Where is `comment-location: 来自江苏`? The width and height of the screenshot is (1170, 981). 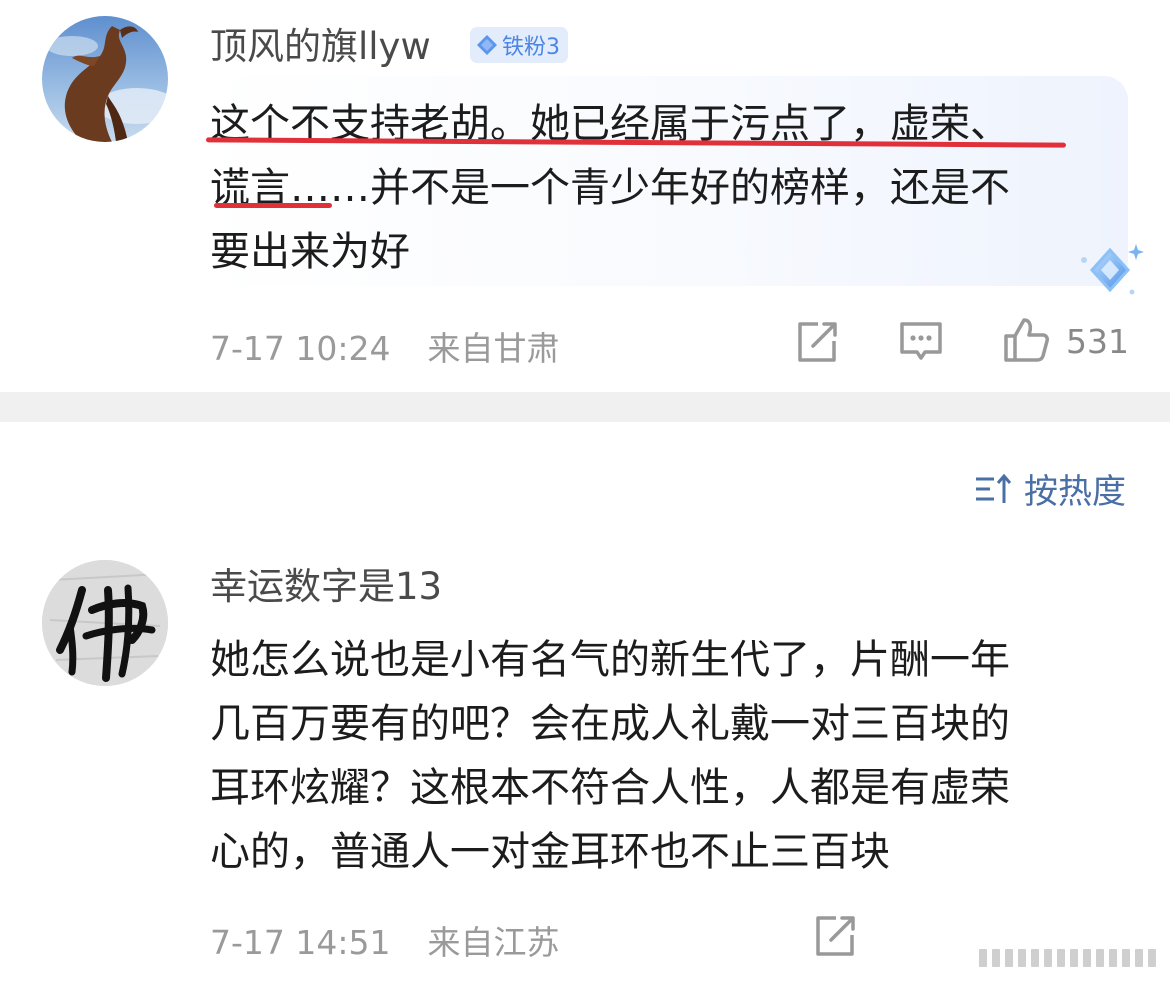 comment-location: 来自江苏 is located at coordinates (493, 942).